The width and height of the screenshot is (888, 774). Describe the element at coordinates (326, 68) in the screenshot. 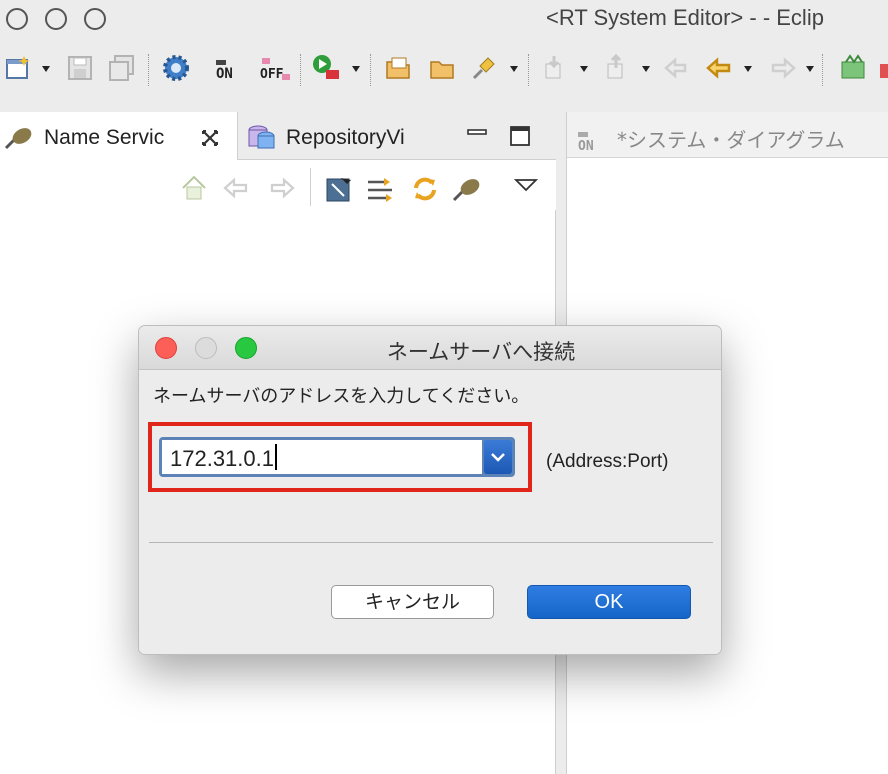

I see `run-icon` at that location.